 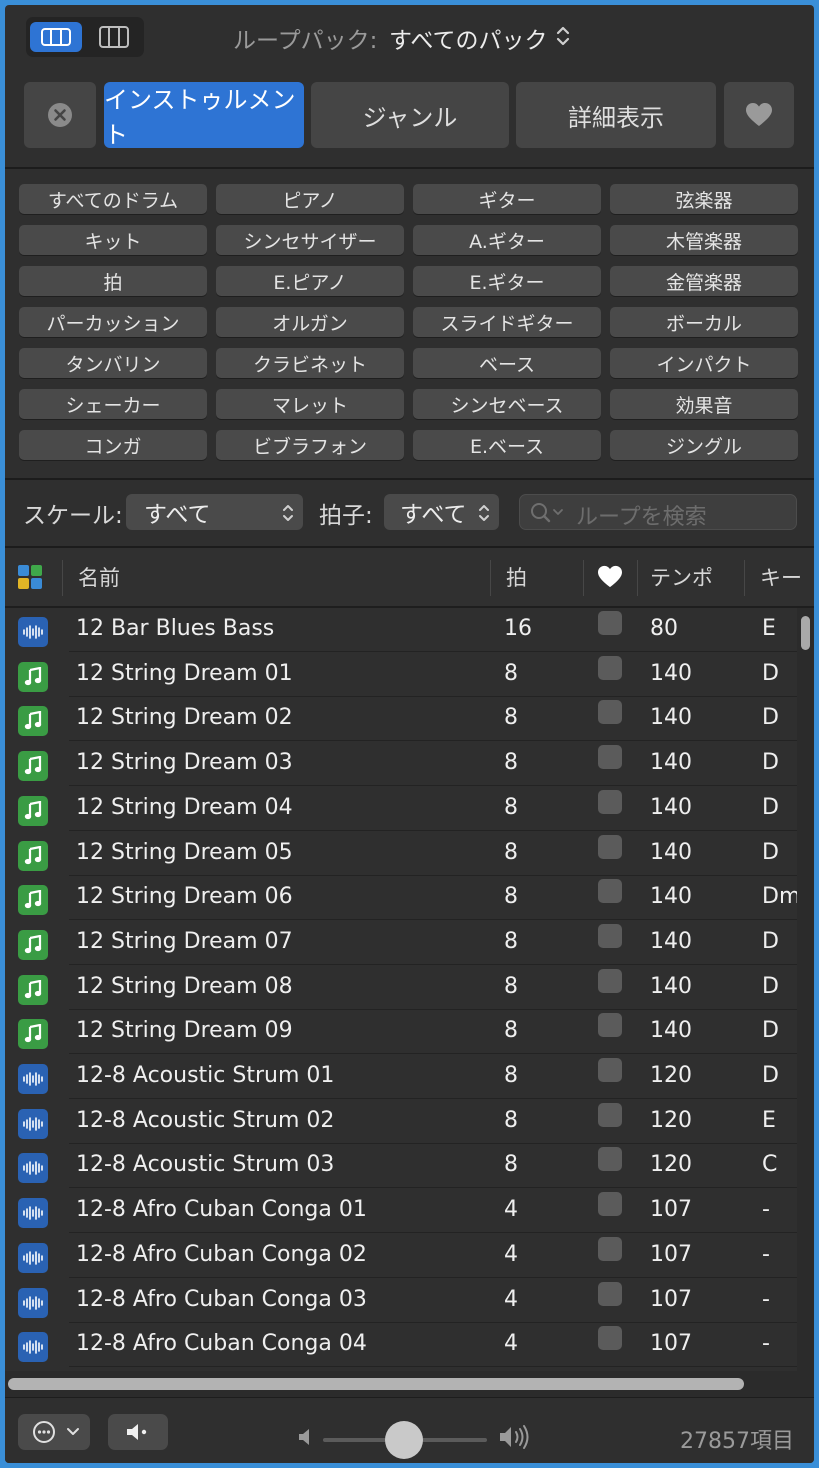 What do you see at coordinates (113, 240) in the screenshot?
I see `keyword-button: キット` at bounding box center [113, 240].